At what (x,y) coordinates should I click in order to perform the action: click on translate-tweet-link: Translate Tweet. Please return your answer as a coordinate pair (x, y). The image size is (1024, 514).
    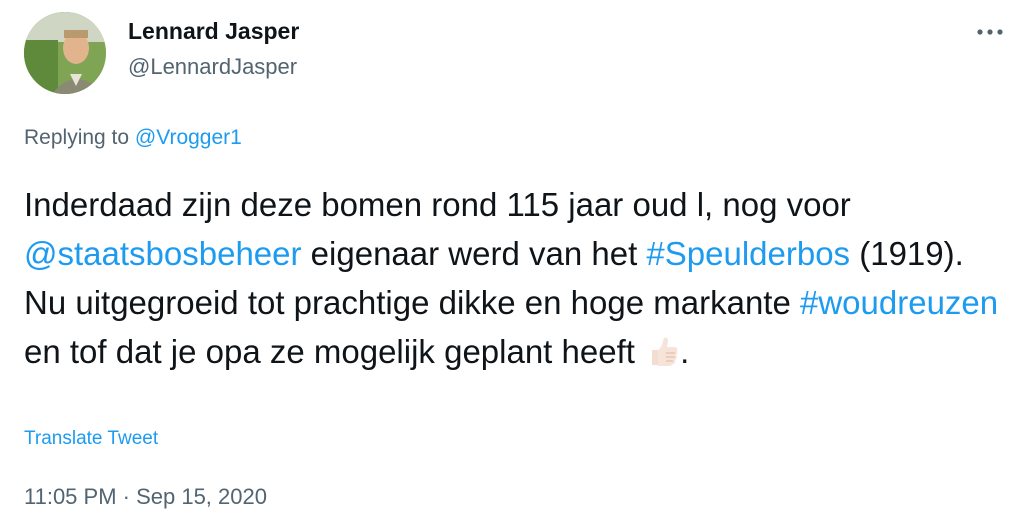
    Looking at the image, I should click on (91, 439).